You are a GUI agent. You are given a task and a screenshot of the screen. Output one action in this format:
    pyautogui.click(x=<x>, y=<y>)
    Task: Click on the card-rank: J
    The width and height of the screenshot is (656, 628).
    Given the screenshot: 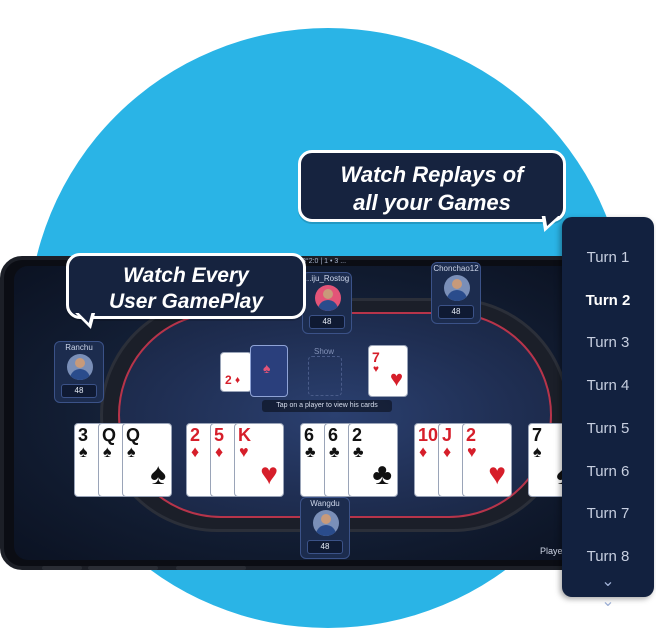 What is the action you would take?
    pyautogui.click(x=447, y=435)
    